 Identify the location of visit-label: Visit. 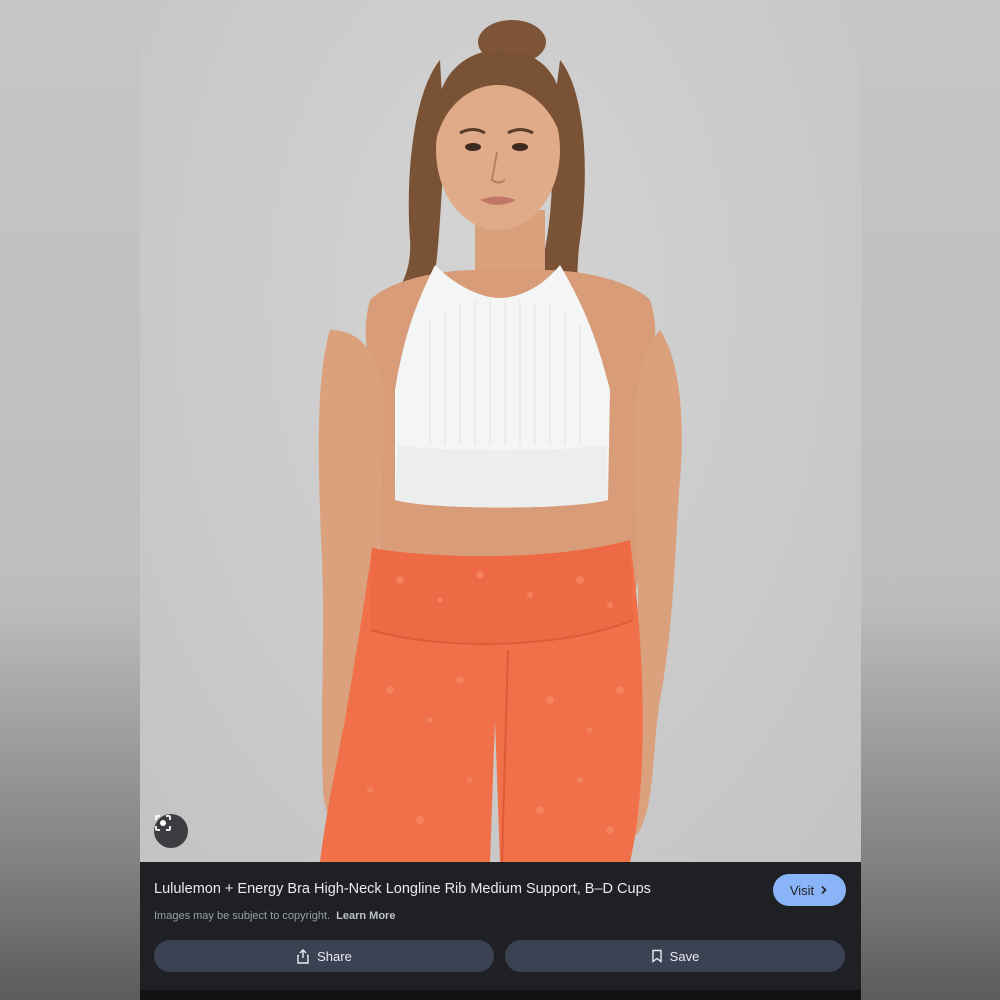
(802, 890).